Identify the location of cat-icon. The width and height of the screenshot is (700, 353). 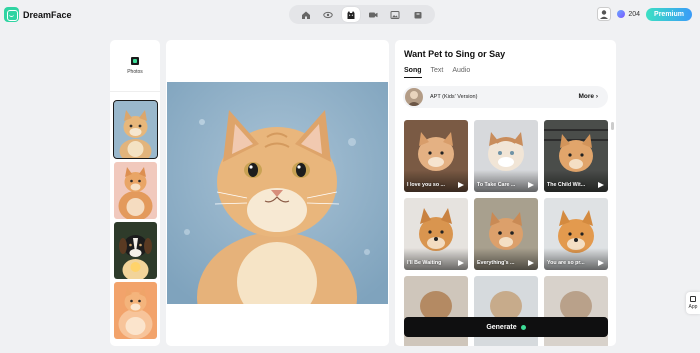
(351, 14).